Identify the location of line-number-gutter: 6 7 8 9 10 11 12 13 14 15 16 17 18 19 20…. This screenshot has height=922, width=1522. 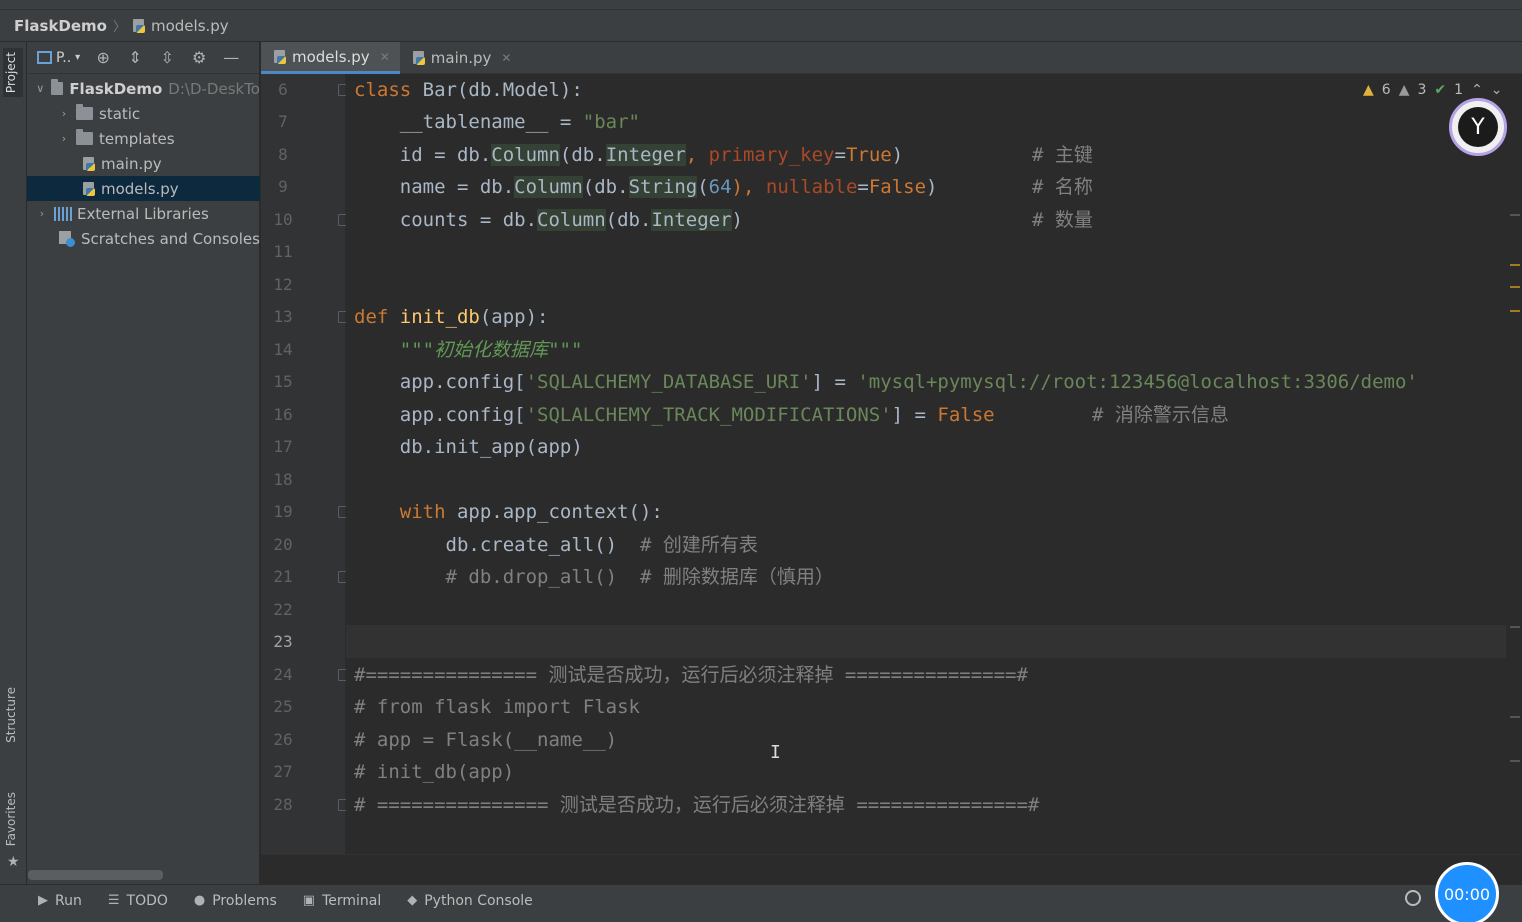
(305, 464).